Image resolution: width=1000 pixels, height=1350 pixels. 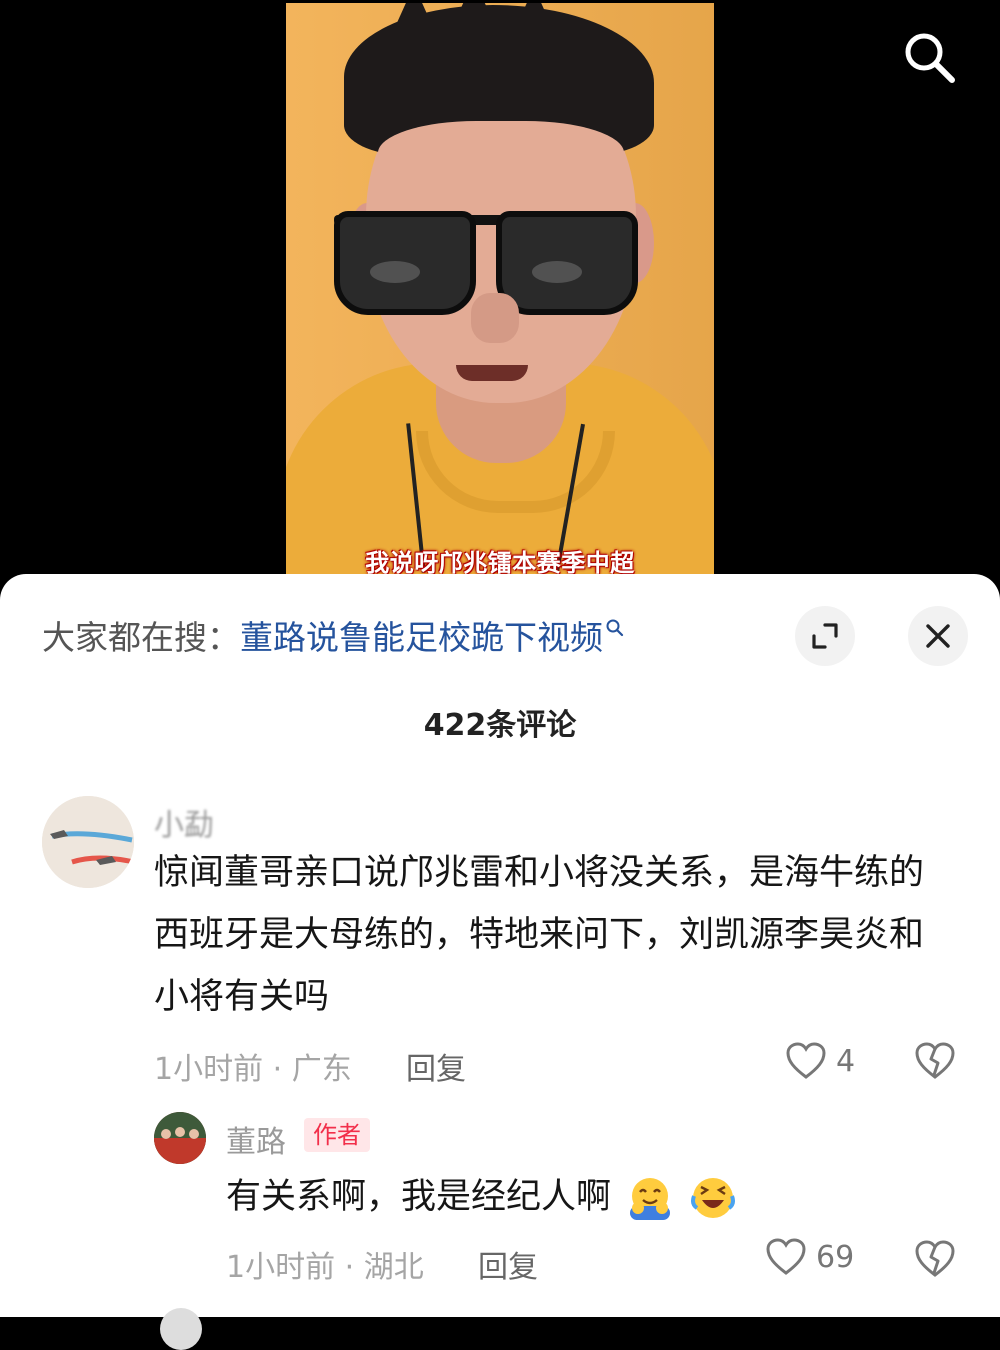 I want to click on comment-text-content: 有关系啊，我是经纪人啊, so click(x=419, y=1197).